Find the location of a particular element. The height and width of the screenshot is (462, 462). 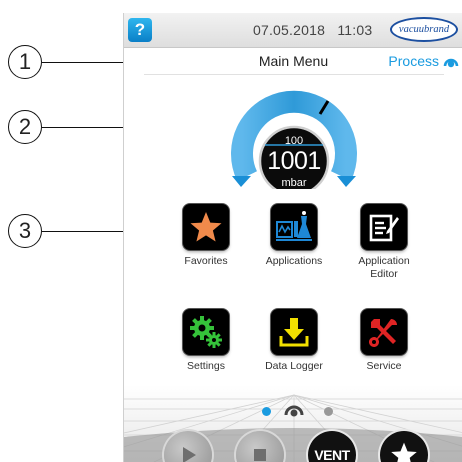

stop-icon is located at coordinates (260, 455).